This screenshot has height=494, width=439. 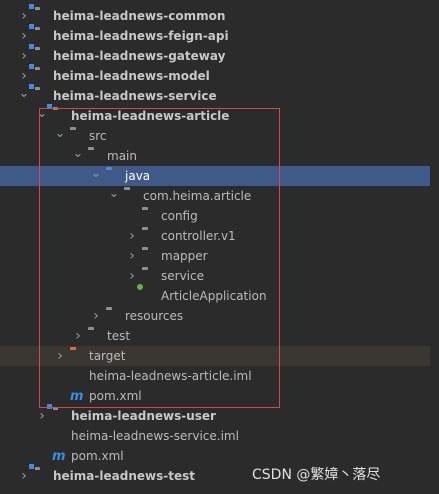 I want to click on excluded-folder-icon, so click(x=77, y=356).